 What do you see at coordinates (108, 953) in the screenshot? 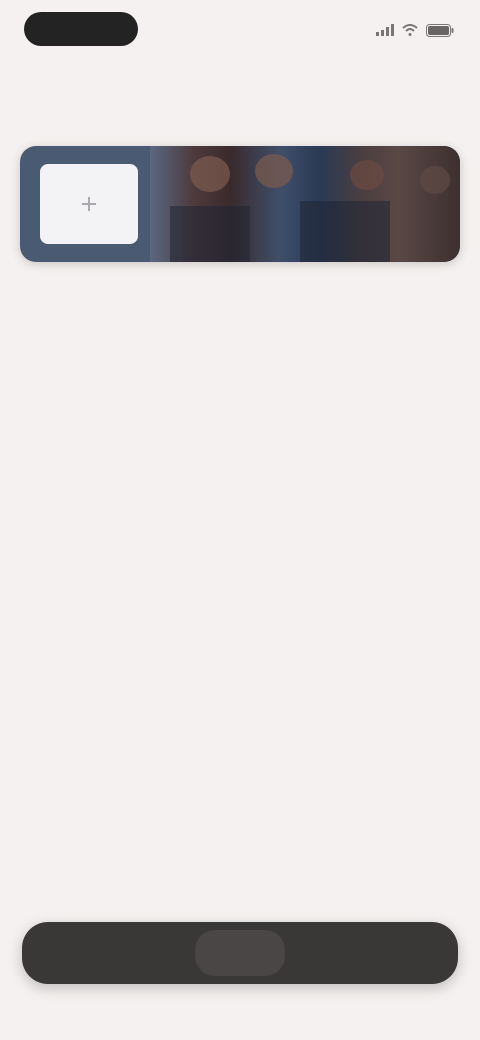
I see `bottom-left-button` at bounding box center [108, 953].